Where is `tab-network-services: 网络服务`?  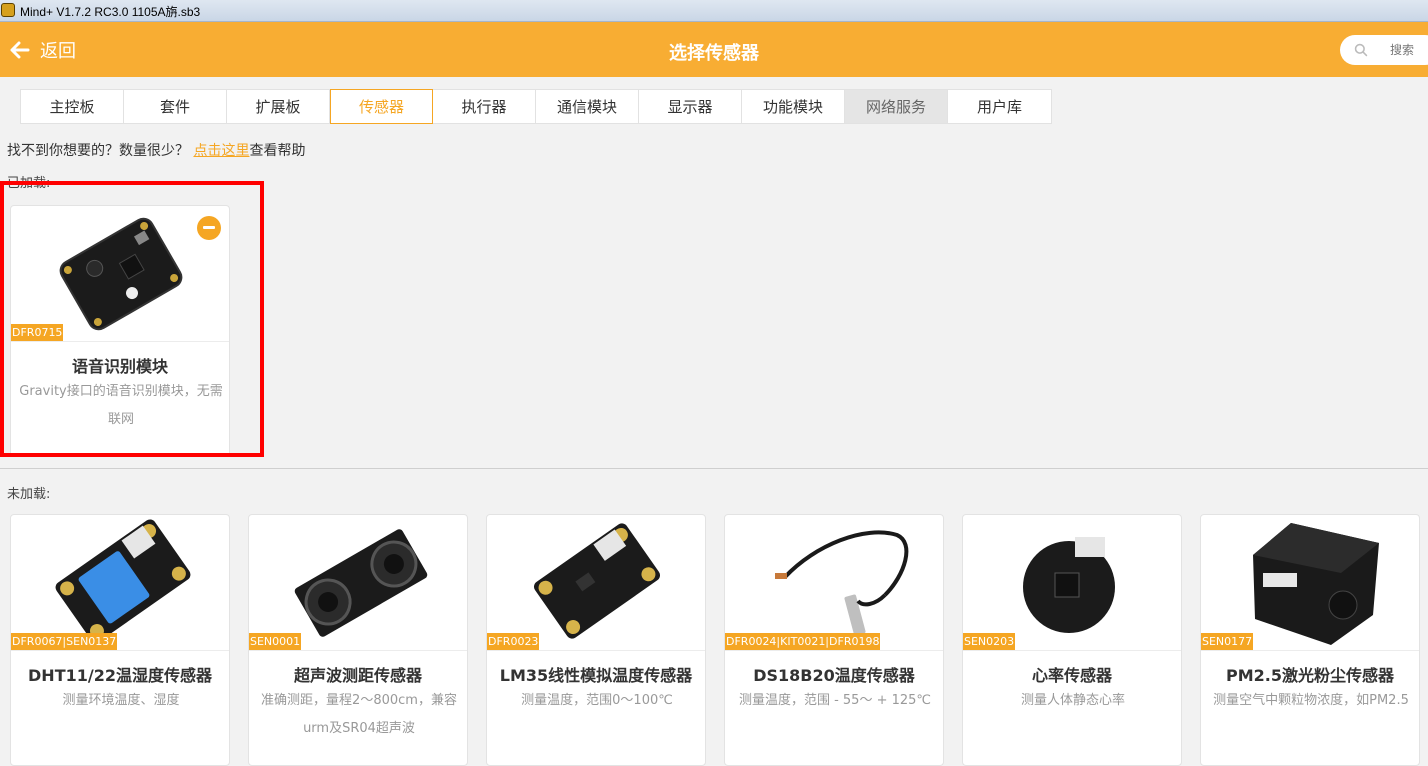
tab-network-services: 网络服务 is located at coordinates (896, 106).